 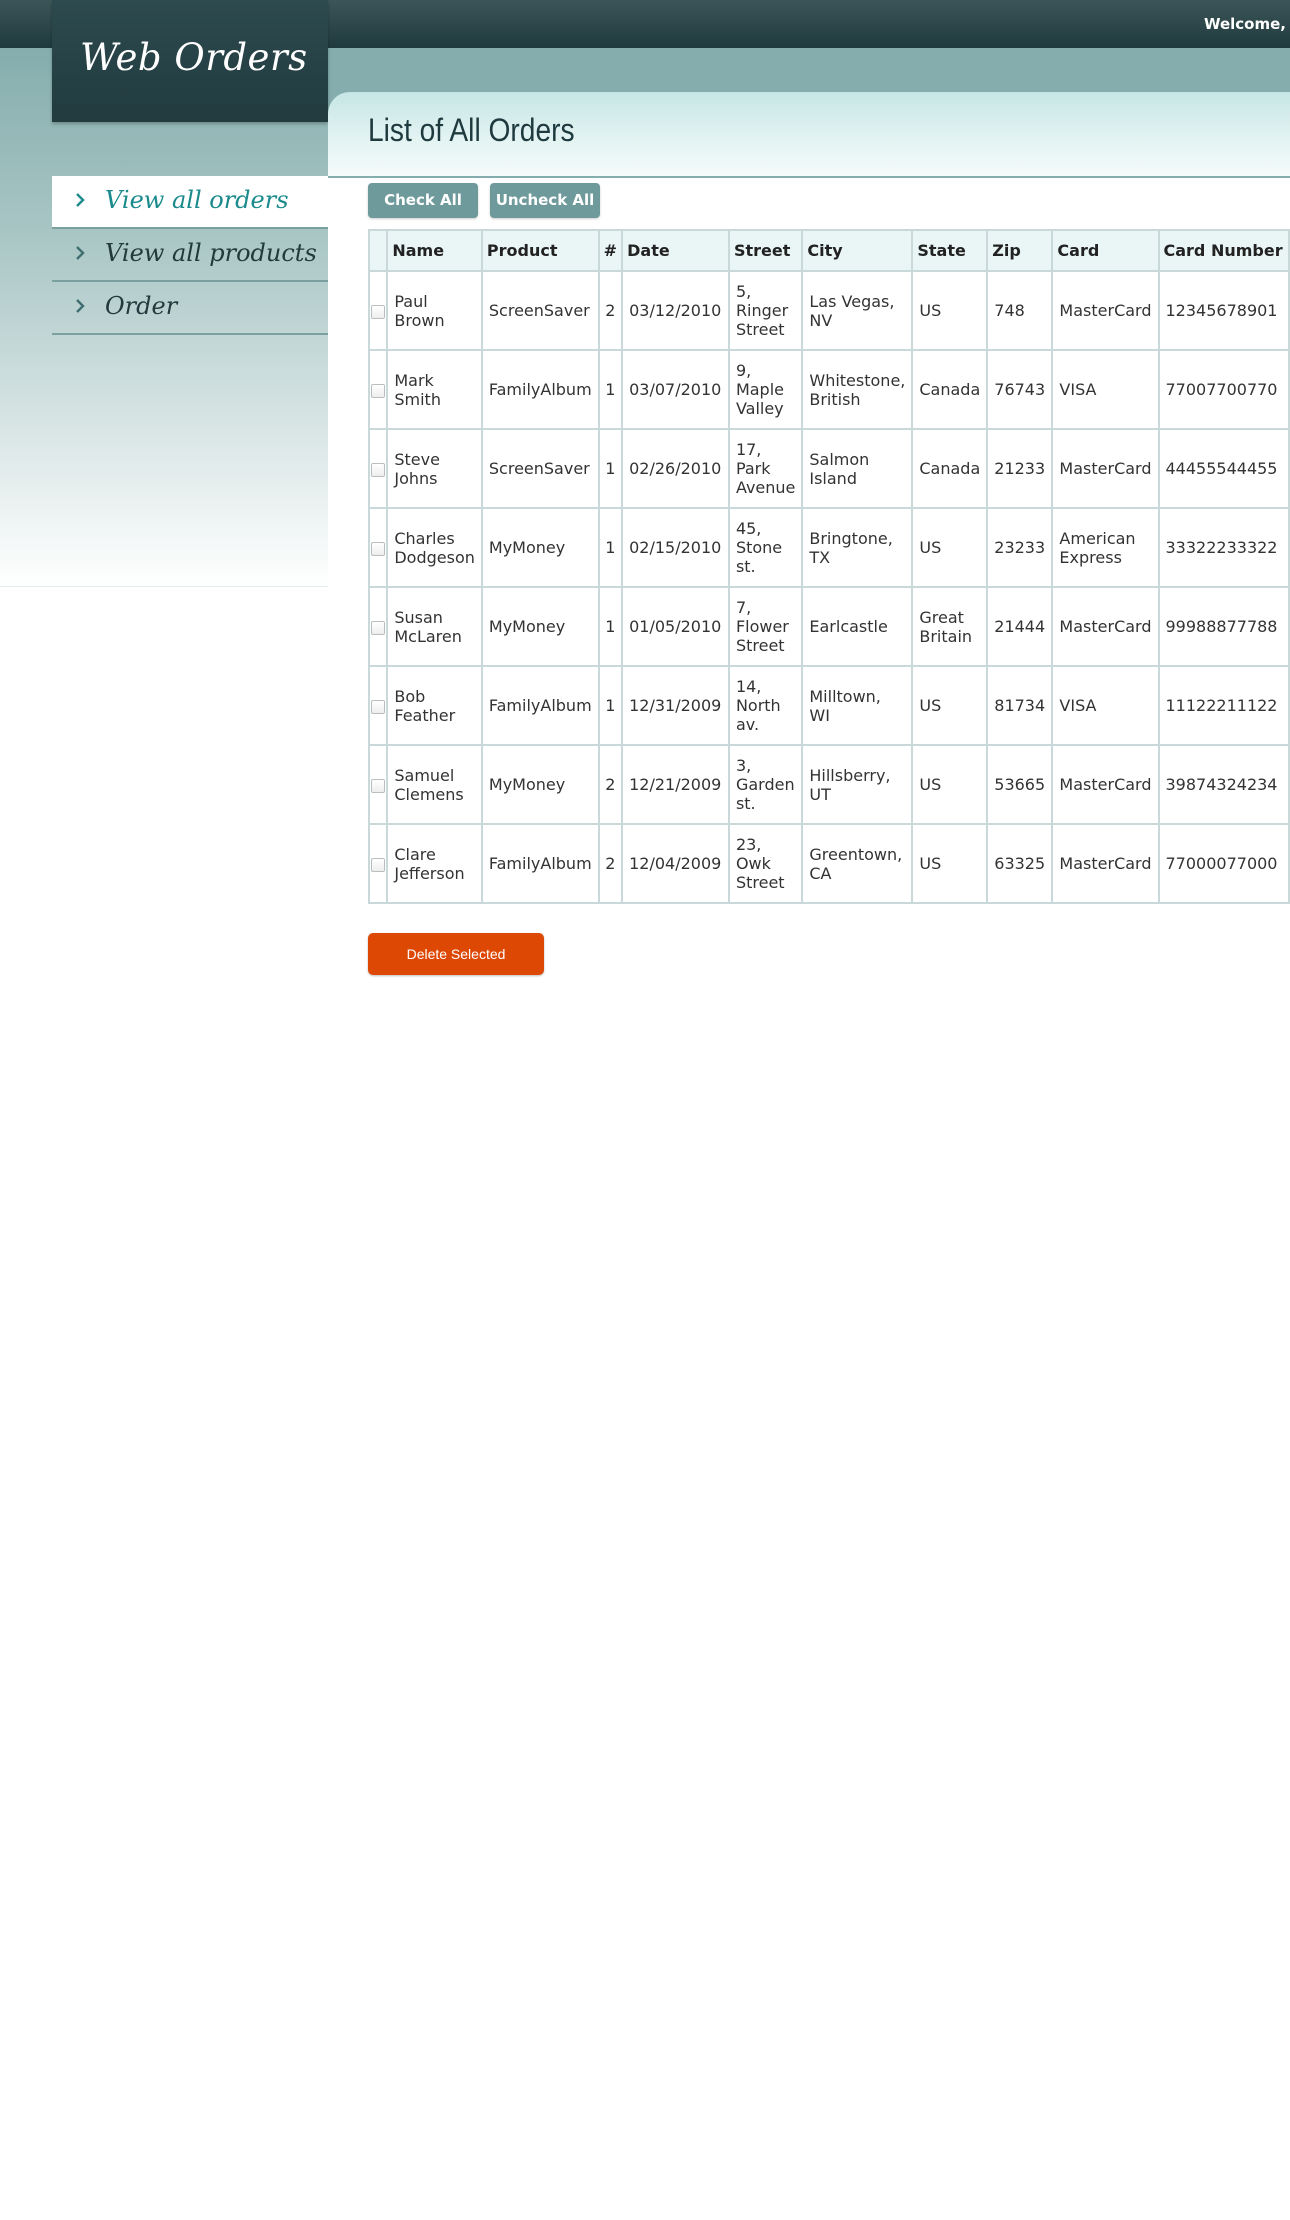 What do you see at coordinates (1223, 547) in the screenshot?
I see `cell-card-number: 33322233322` at bounding box center [1223, 547].